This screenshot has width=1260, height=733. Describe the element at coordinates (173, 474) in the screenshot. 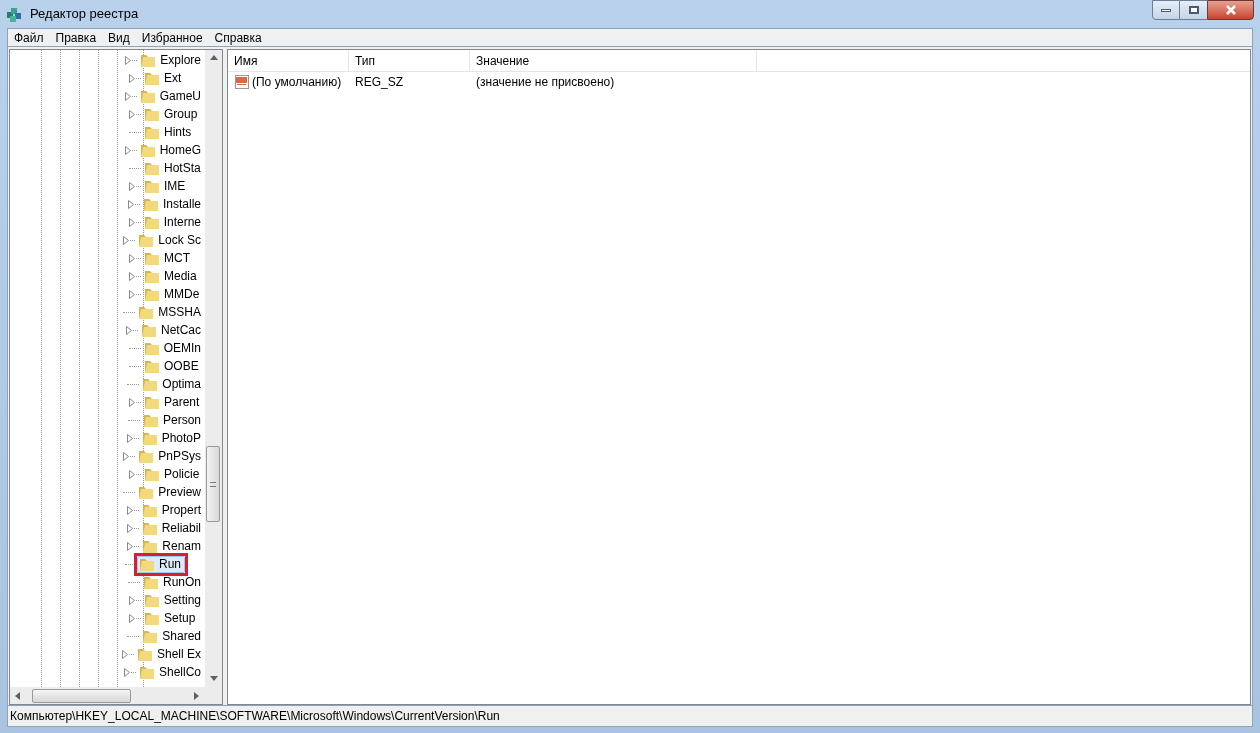

I see `tree-item: Policie` at that location.